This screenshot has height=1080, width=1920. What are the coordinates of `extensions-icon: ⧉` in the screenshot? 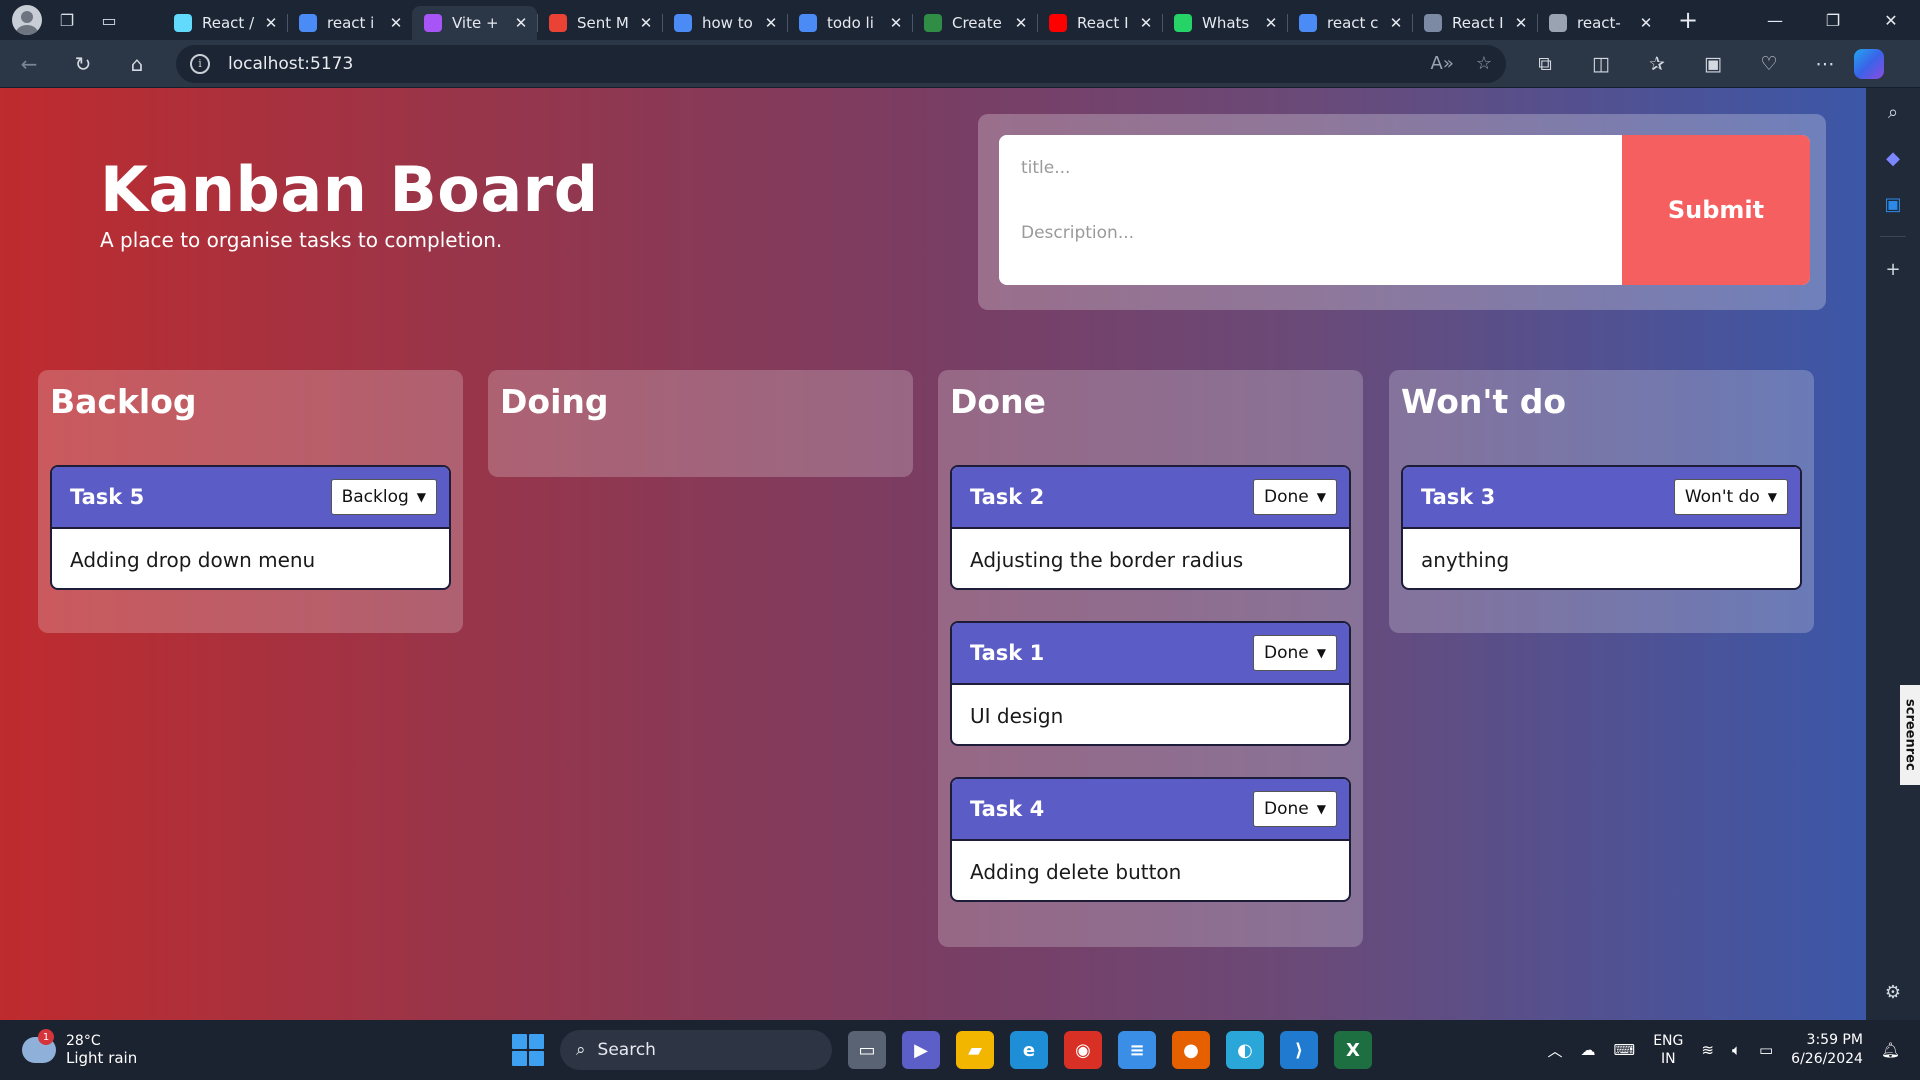 It's located at (1545, 64).